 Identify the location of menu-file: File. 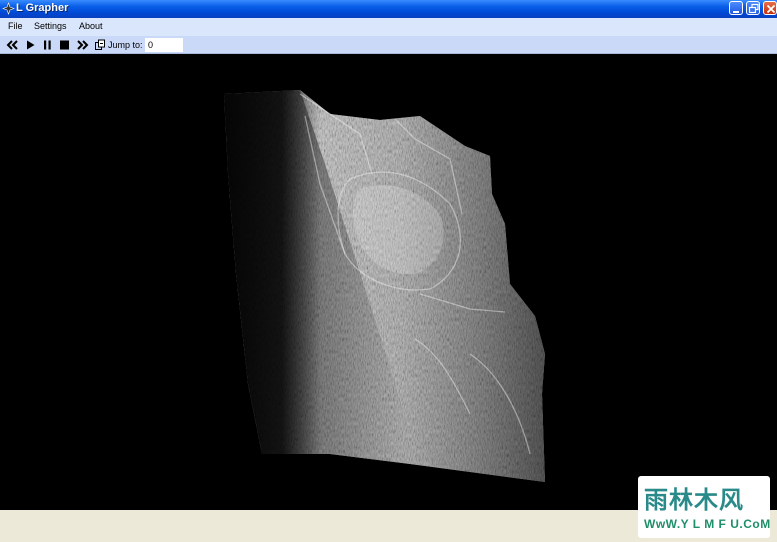
(15, 26).